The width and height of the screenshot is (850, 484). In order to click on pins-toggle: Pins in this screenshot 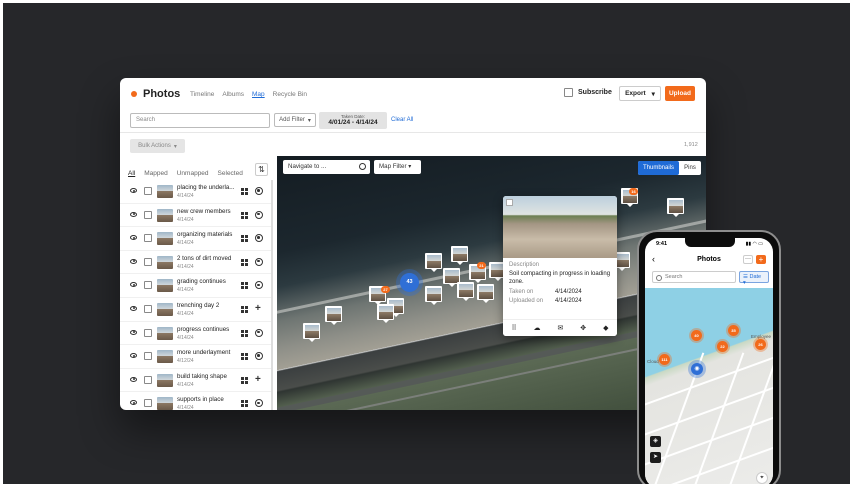, I will do `click(690, 168)`.